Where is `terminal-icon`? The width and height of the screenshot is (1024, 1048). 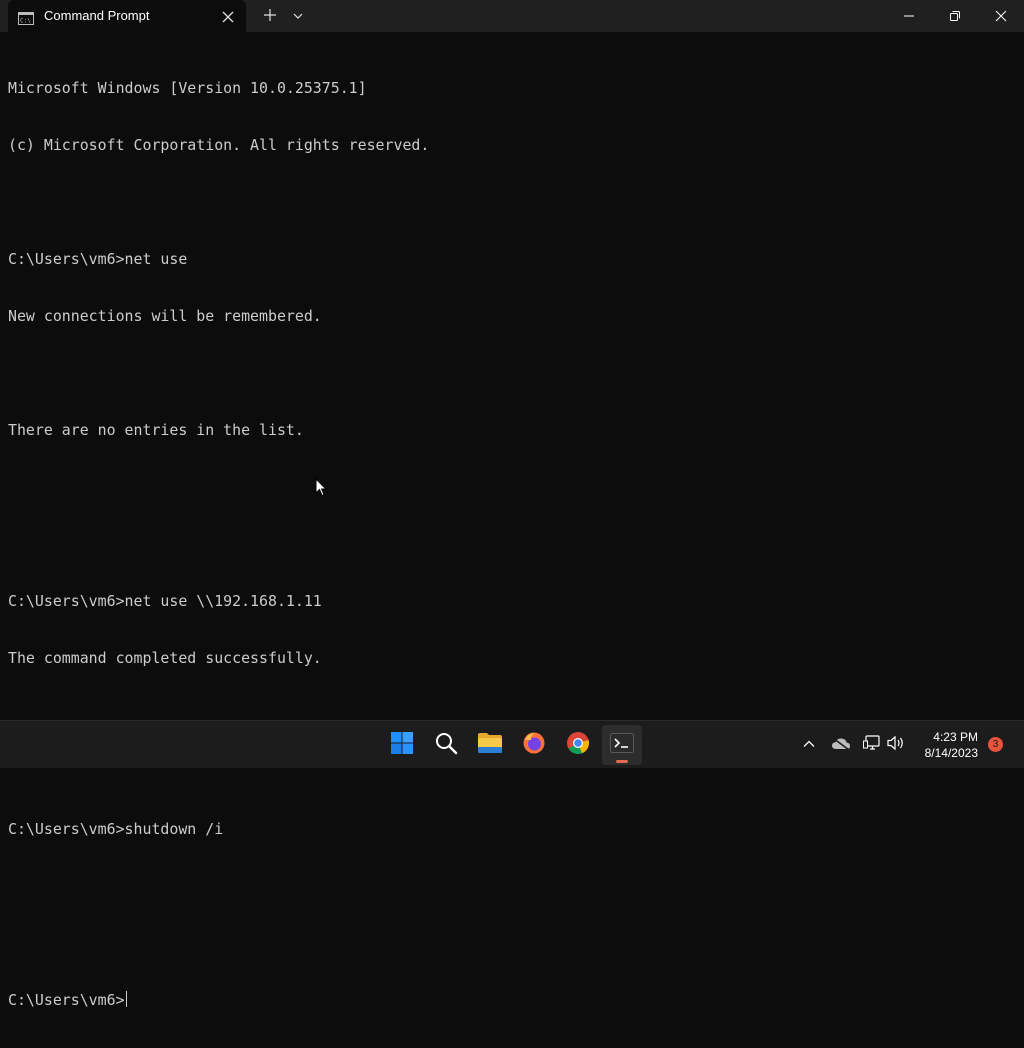 terminal-icon is located at coordinates (622, 745).